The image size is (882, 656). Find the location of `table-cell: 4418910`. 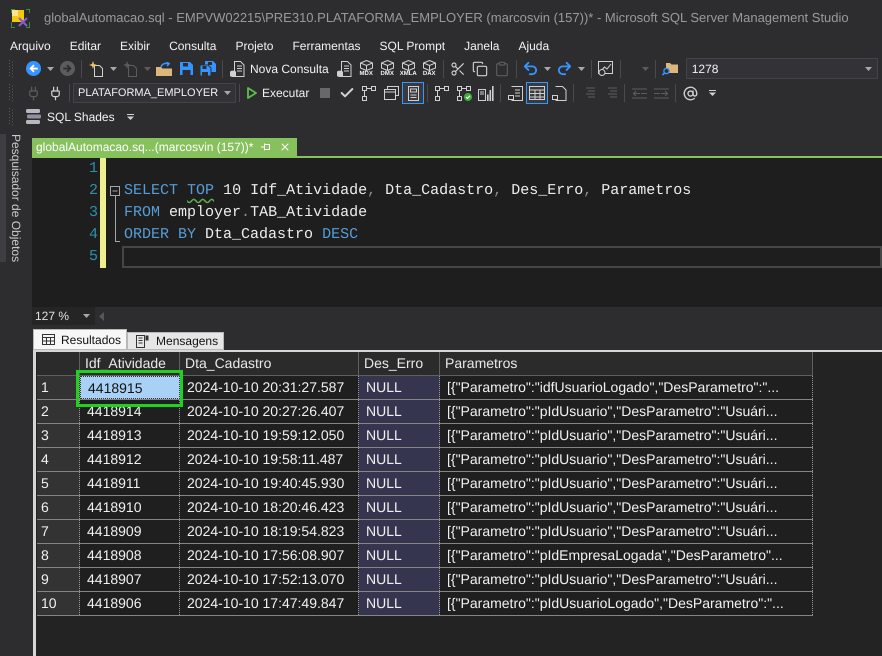

table-cell: 4418910 is located at coordinates (130, 507).